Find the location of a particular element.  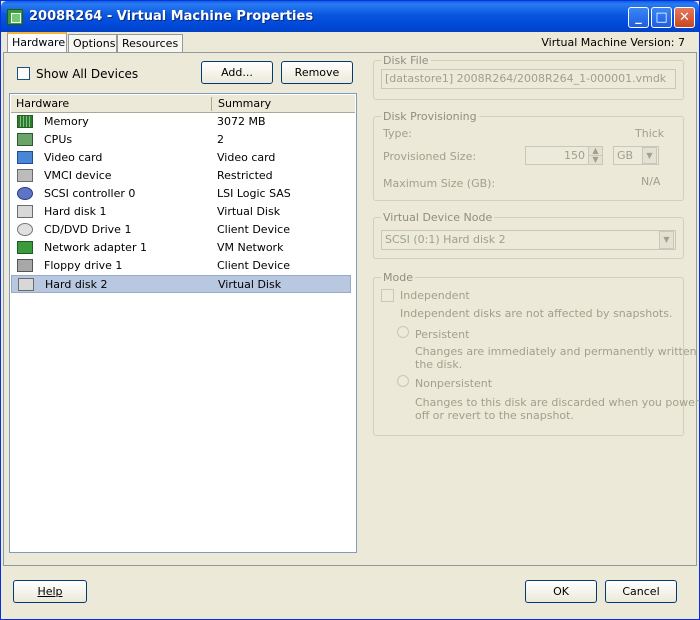

hardware-name: SCSI controller 0 is located at coordinates (90, 193).